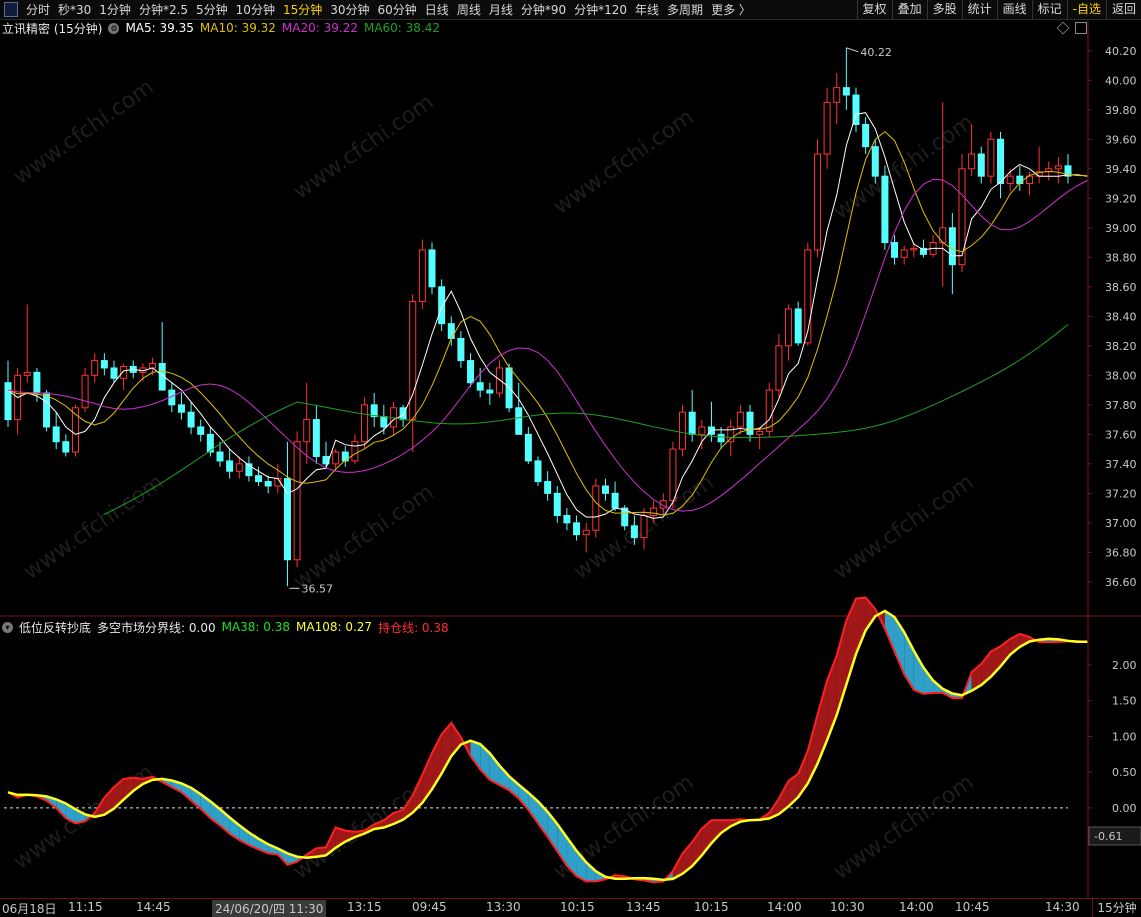 The image size is (1141, 917). Describe the element at coordinates (1121, 316) in the screenshot. I see `price-label: 38.40` at that location.